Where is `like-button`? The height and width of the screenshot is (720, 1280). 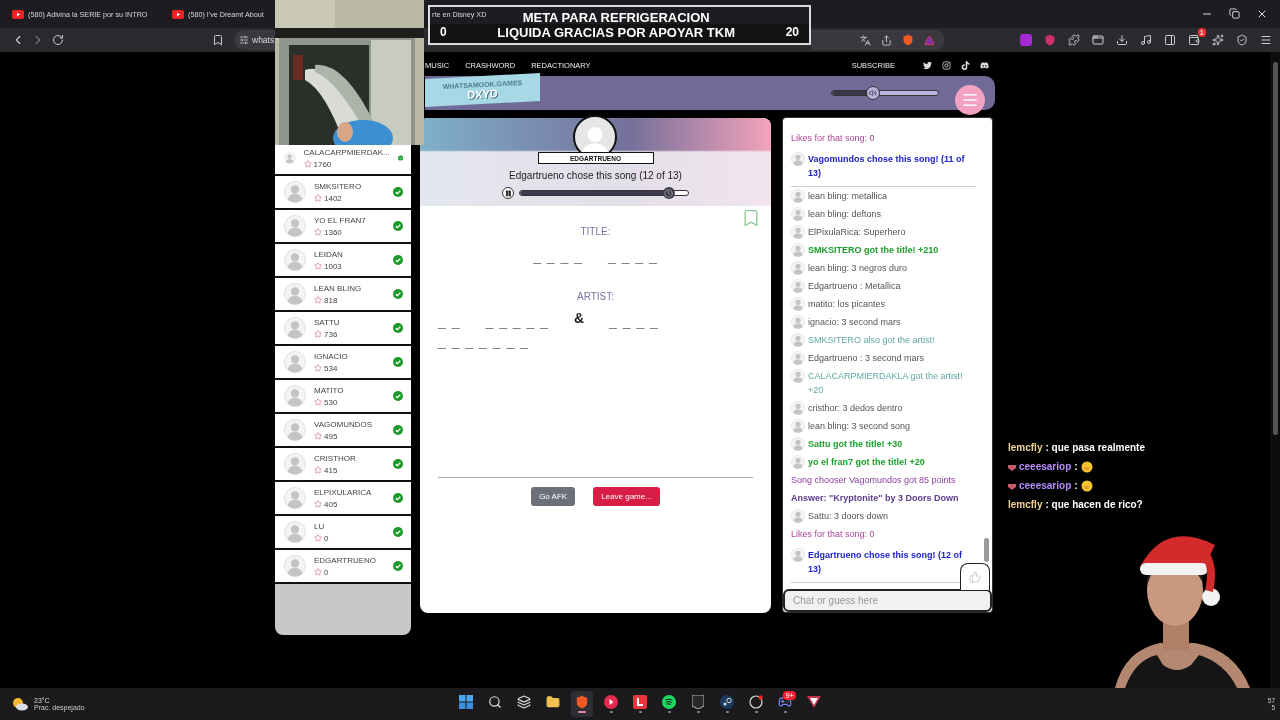
like-button is located at coordinates (975, 576).